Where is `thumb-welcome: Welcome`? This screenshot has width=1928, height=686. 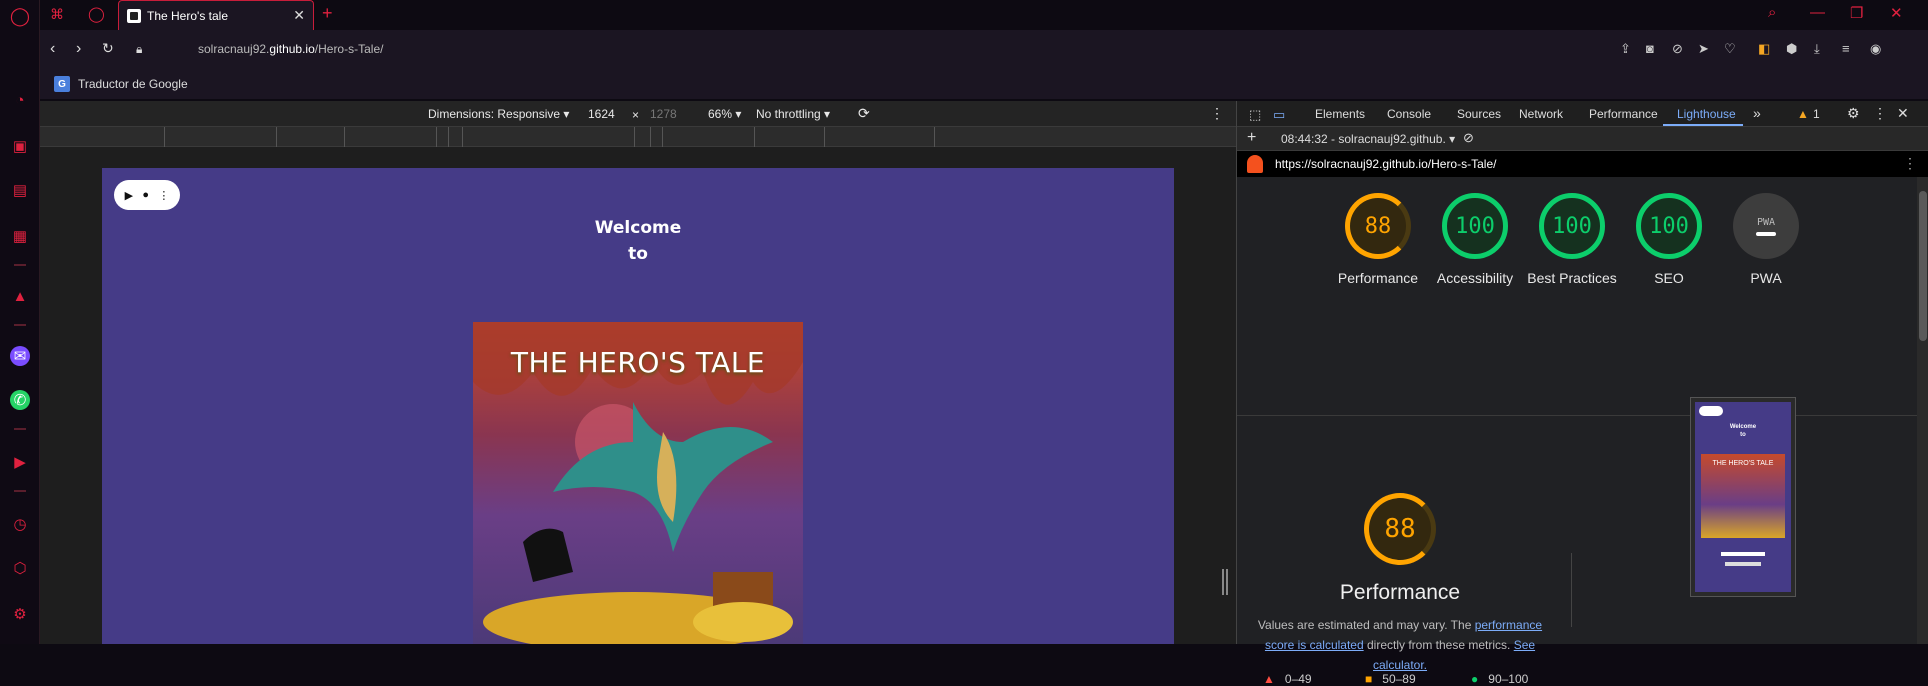 thumb-welcome: Welcome is located at coordinates (1743, 427).